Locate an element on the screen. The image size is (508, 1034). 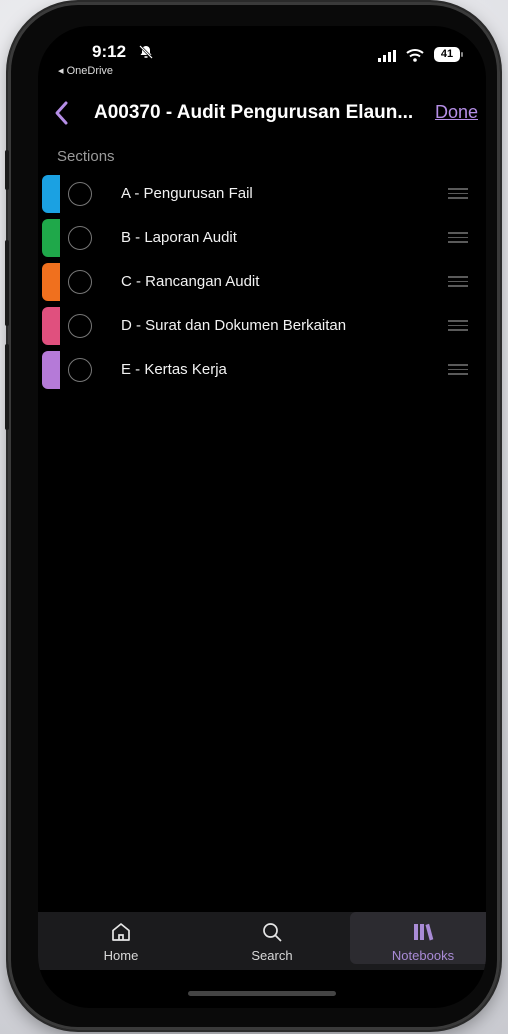
back-to-app-link: ◂ OneDrive is located at coordinates (85, 70).